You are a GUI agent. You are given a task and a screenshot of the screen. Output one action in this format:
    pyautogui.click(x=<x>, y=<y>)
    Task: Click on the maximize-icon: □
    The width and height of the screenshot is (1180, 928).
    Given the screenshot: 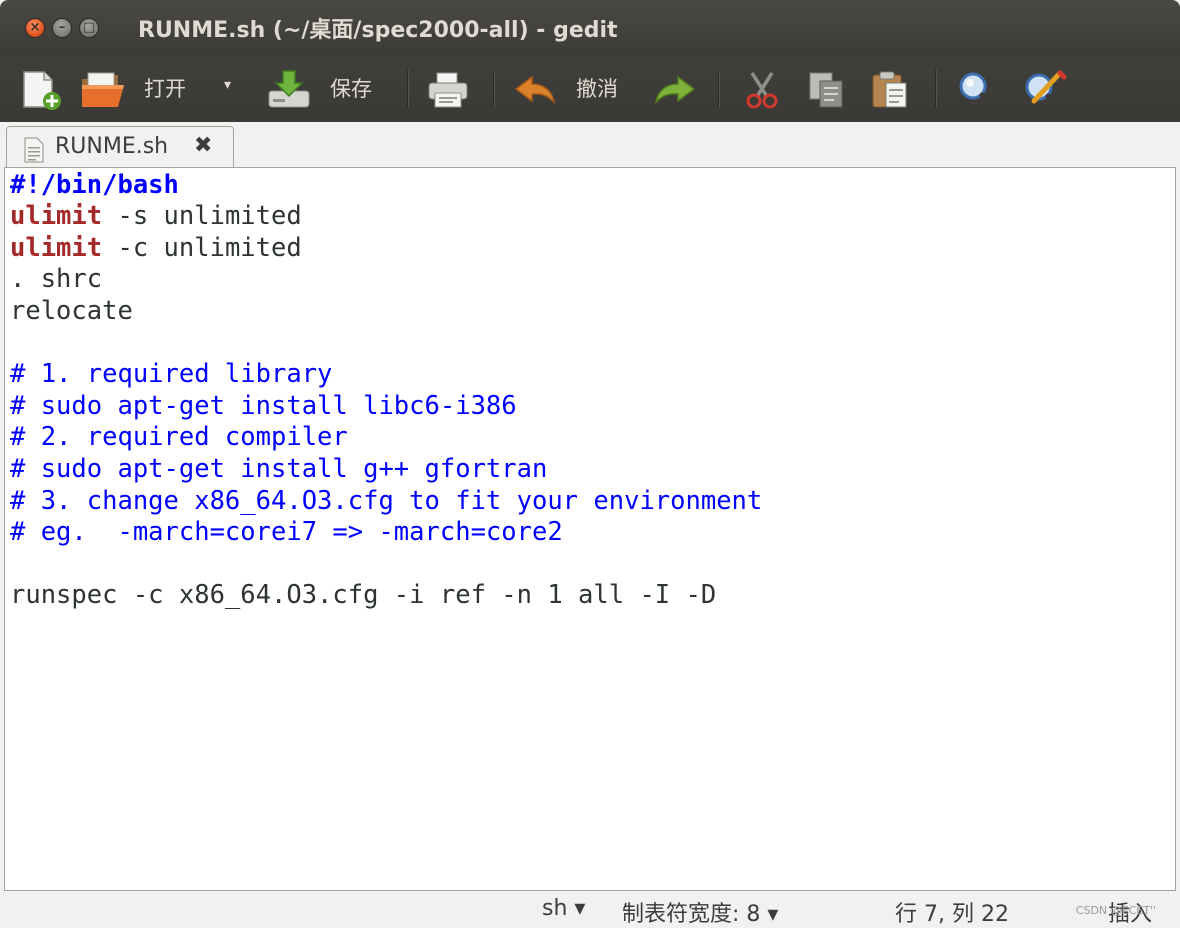 What is the action you would take?
    pyautogui.click(x=89, y=27)
    